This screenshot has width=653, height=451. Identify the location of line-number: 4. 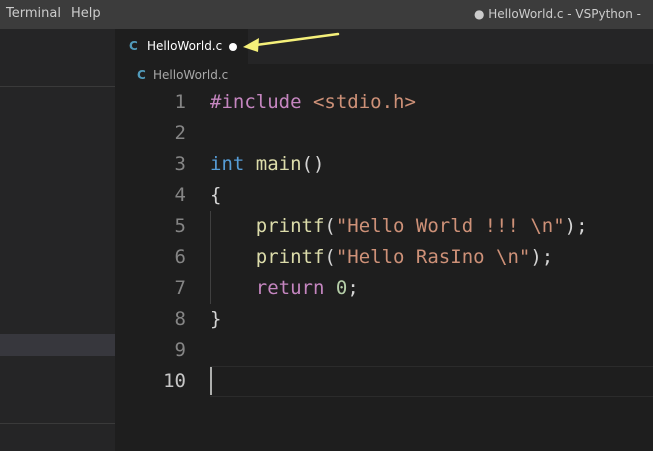
(180, 195).